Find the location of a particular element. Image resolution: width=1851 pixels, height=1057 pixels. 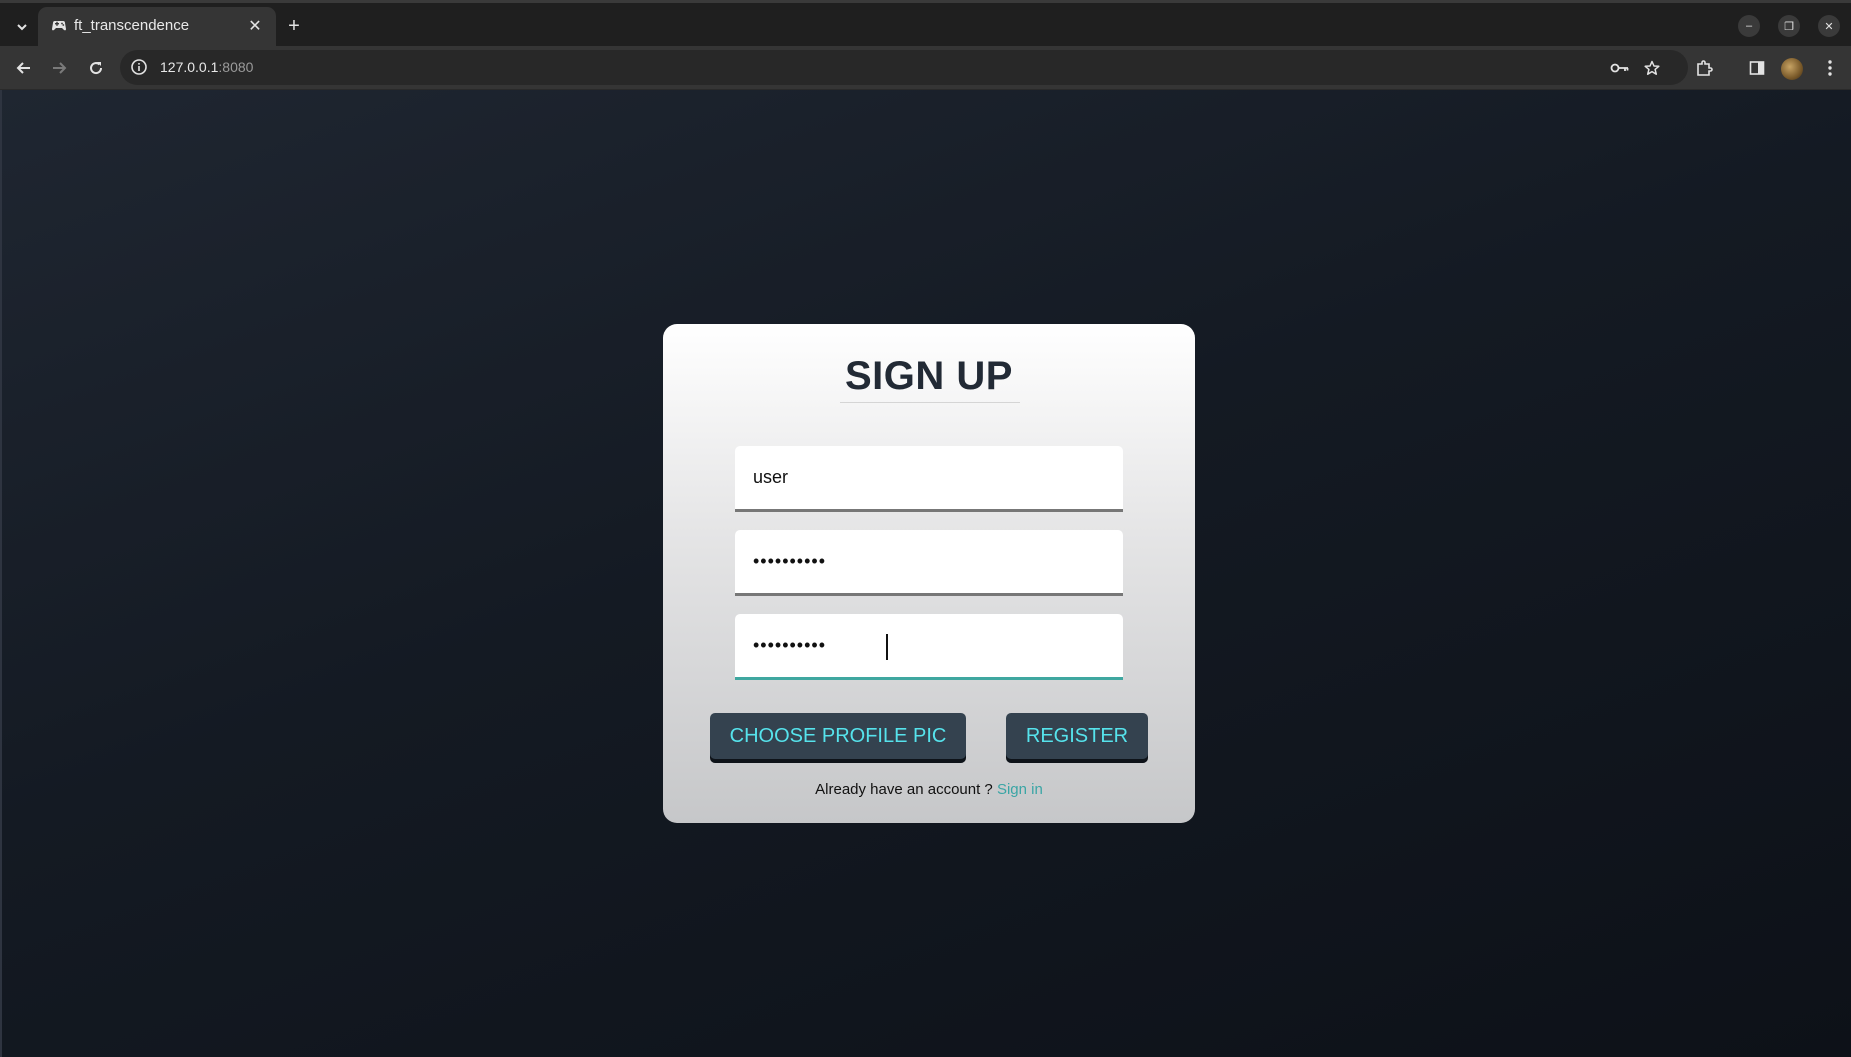

confirm-password-field is located at coordinates (929, 647).